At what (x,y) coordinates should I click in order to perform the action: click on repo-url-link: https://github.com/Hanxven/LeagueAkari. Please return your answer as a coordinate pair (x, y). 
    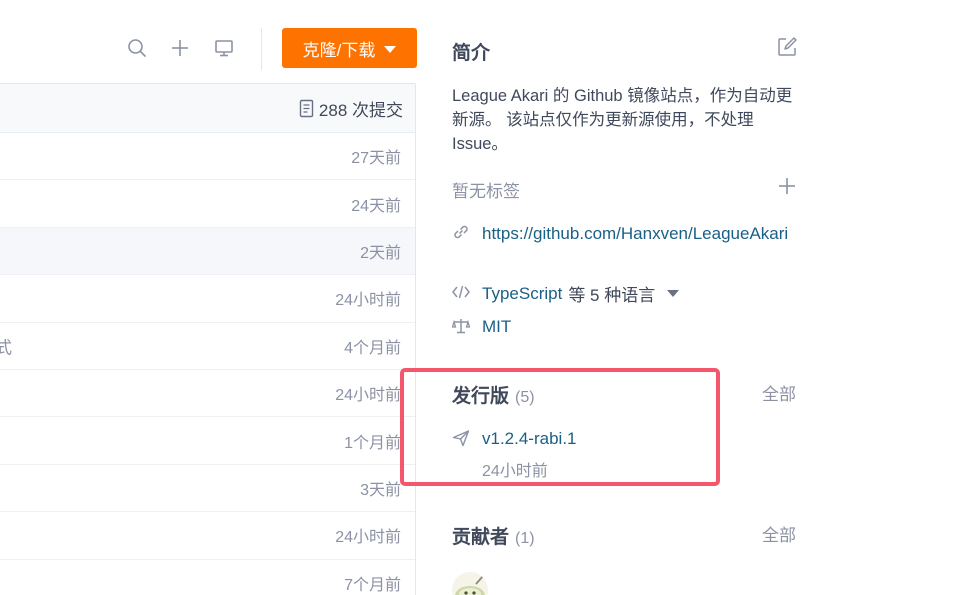
    Looking at the image, I should click on (642, 234).